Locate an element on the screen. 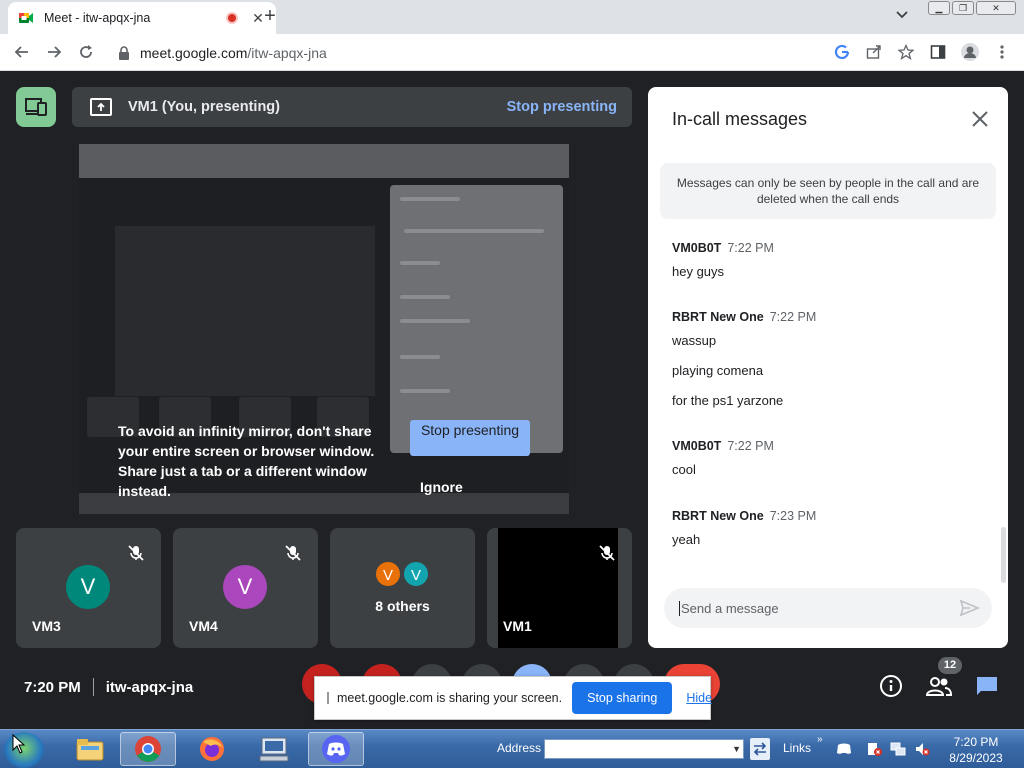 Image resolution: width=1024 pixels, height=768 pixels. participant-count-badge: 12 is located at coordinates (950, 665).